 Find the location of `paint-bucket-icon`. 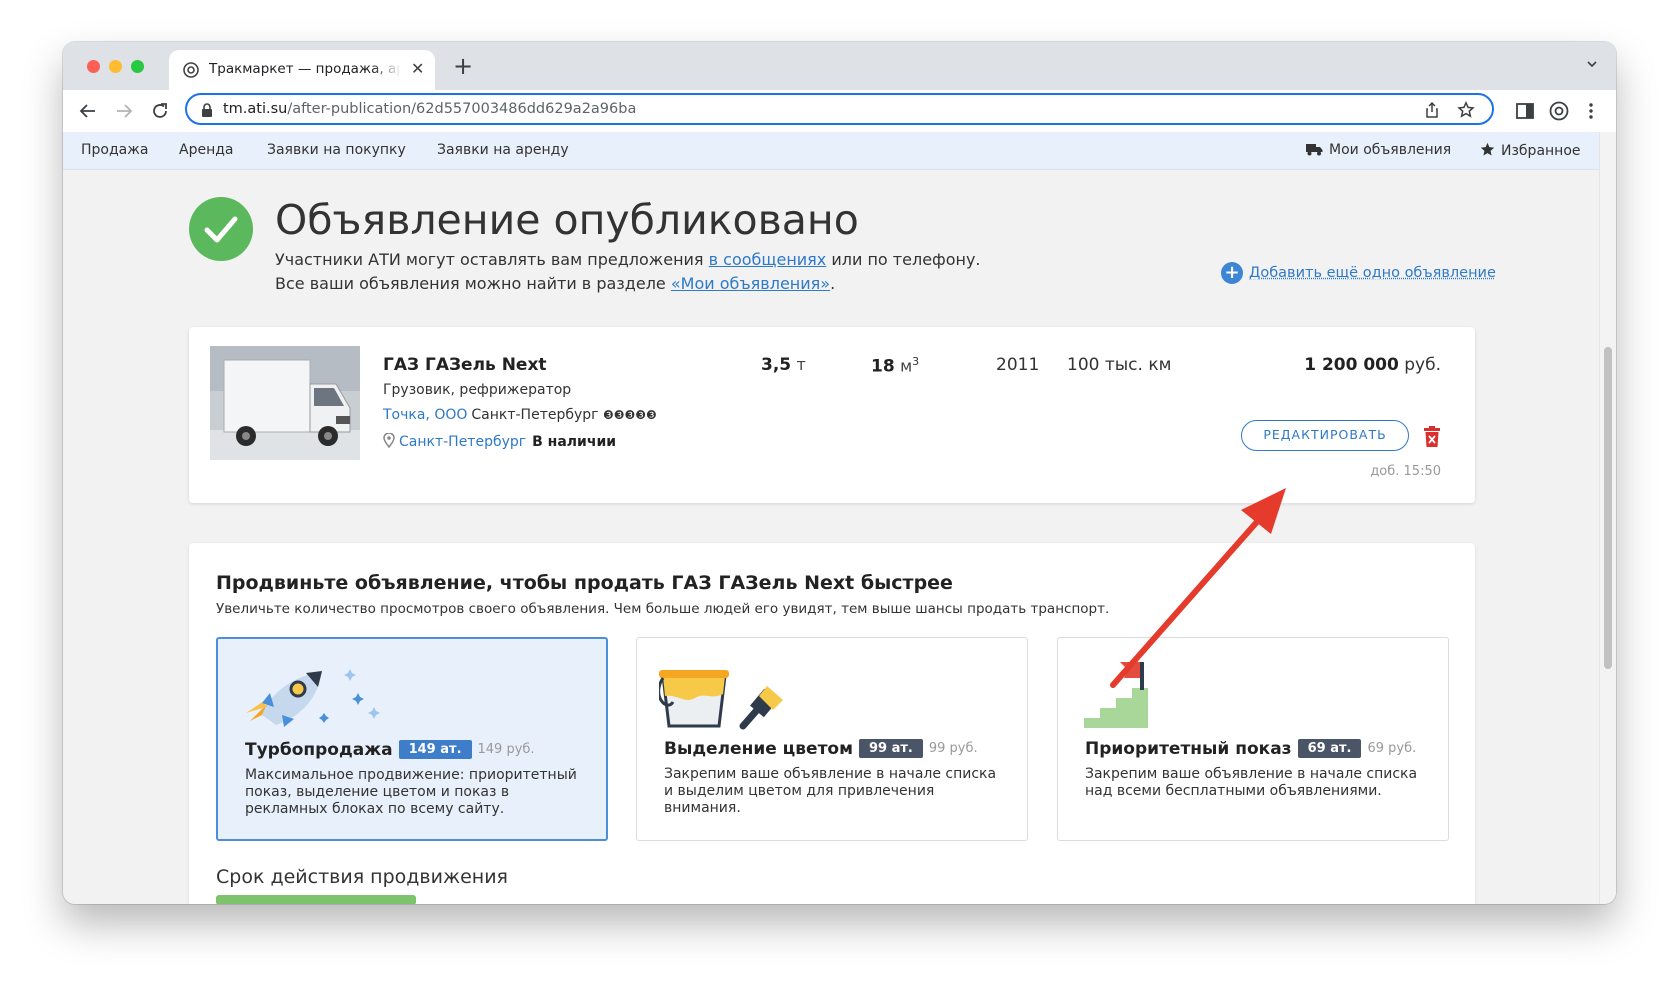

paint-bucket-icon is located at coordinates (721, 700).